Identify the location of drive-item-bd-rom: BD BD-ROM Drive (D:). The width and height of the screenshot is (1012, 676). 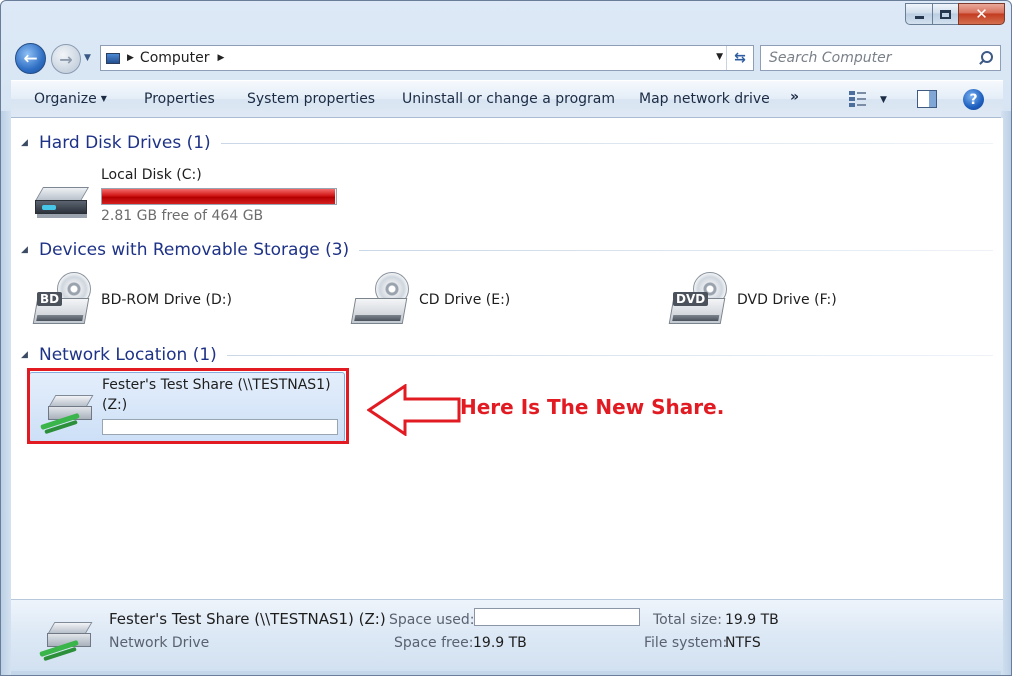
(181, 300).